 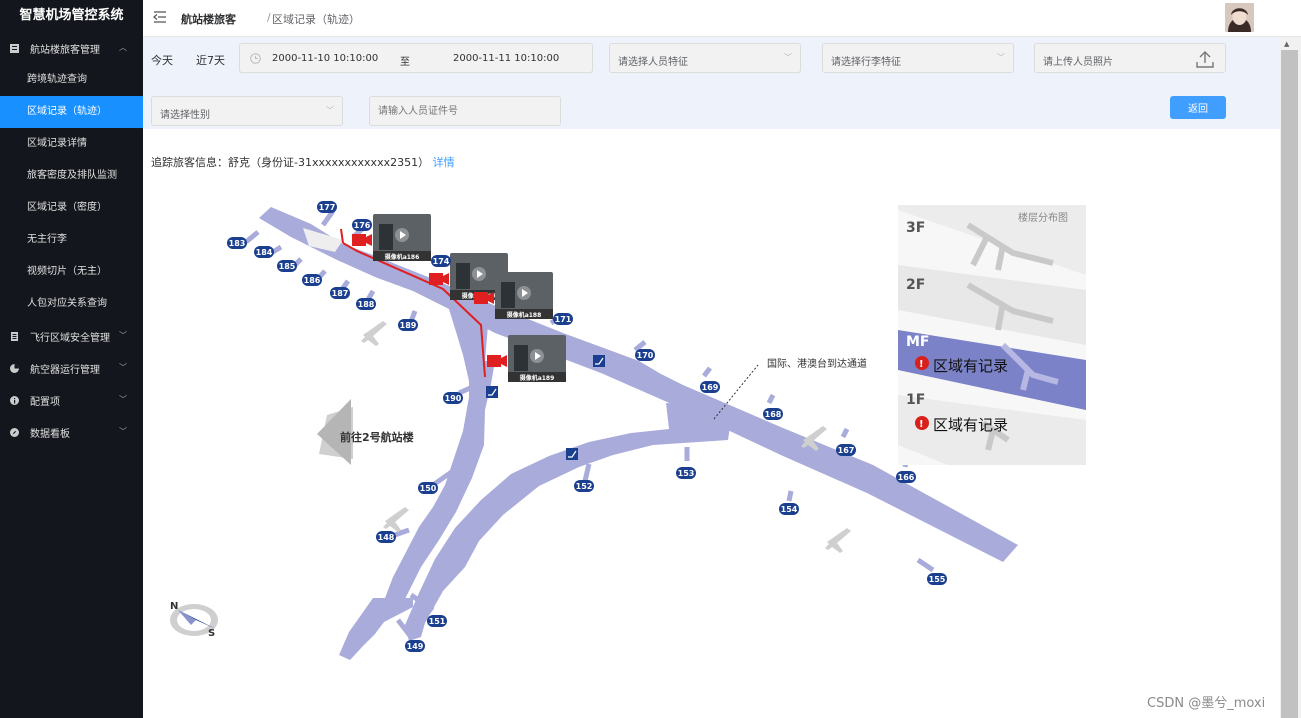 I want to click on gate-number: 167, so click(x=846, y=450).